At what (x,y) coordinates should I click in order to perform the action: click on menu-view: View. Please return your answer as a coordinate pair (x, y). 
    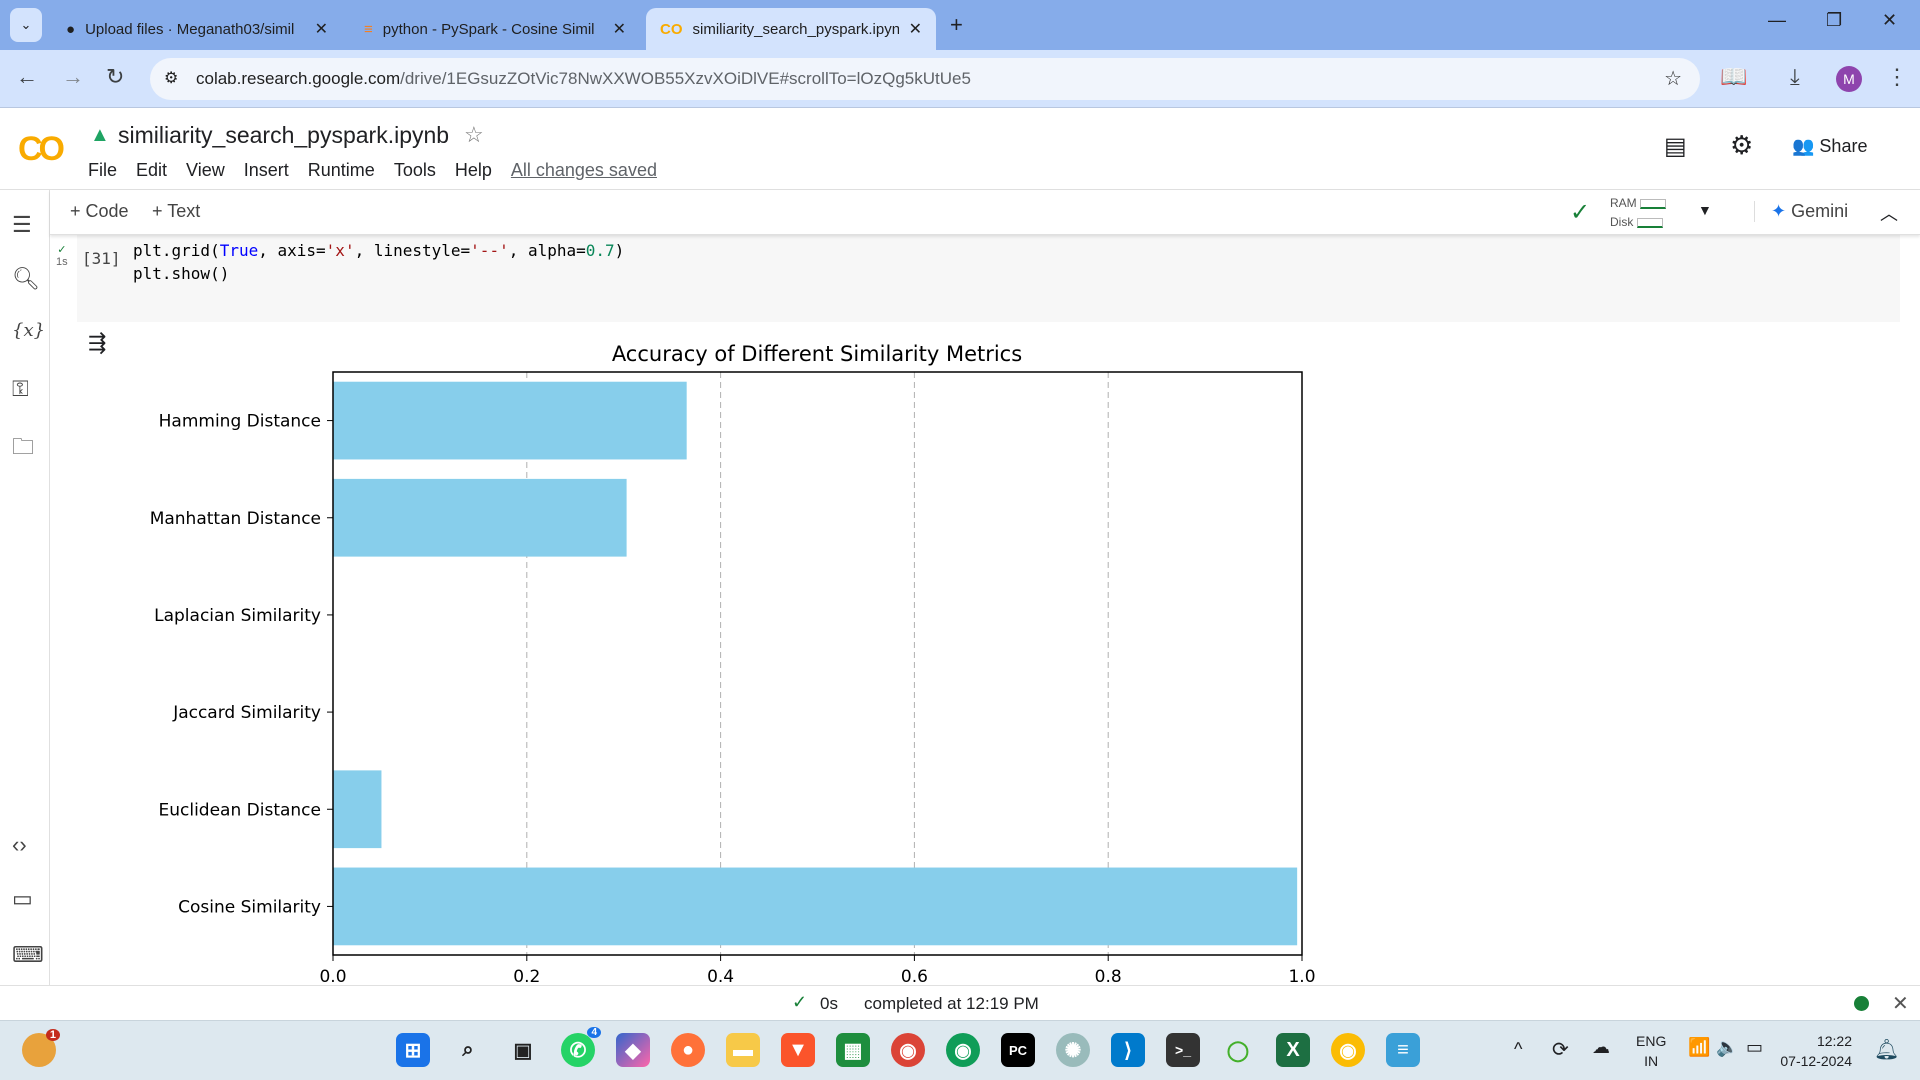
    Looking at the image, I should click on (205, 170).